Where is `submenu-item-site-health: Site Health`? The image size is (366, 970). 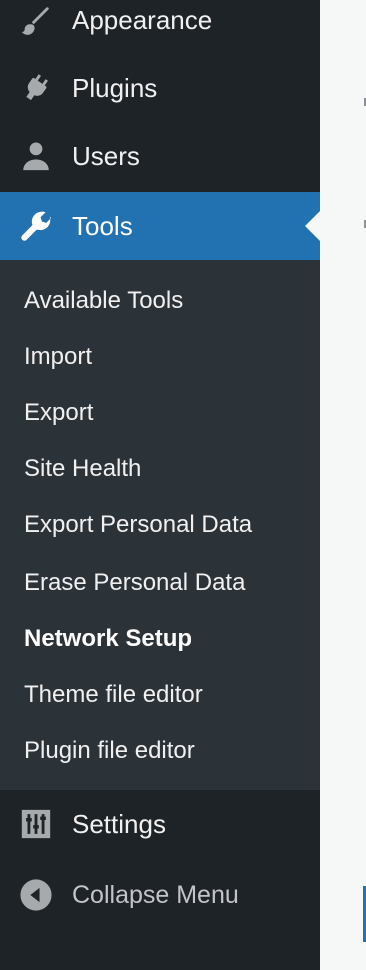
submenu-item-site-health: Site Health is located at coordinates (82, 469).